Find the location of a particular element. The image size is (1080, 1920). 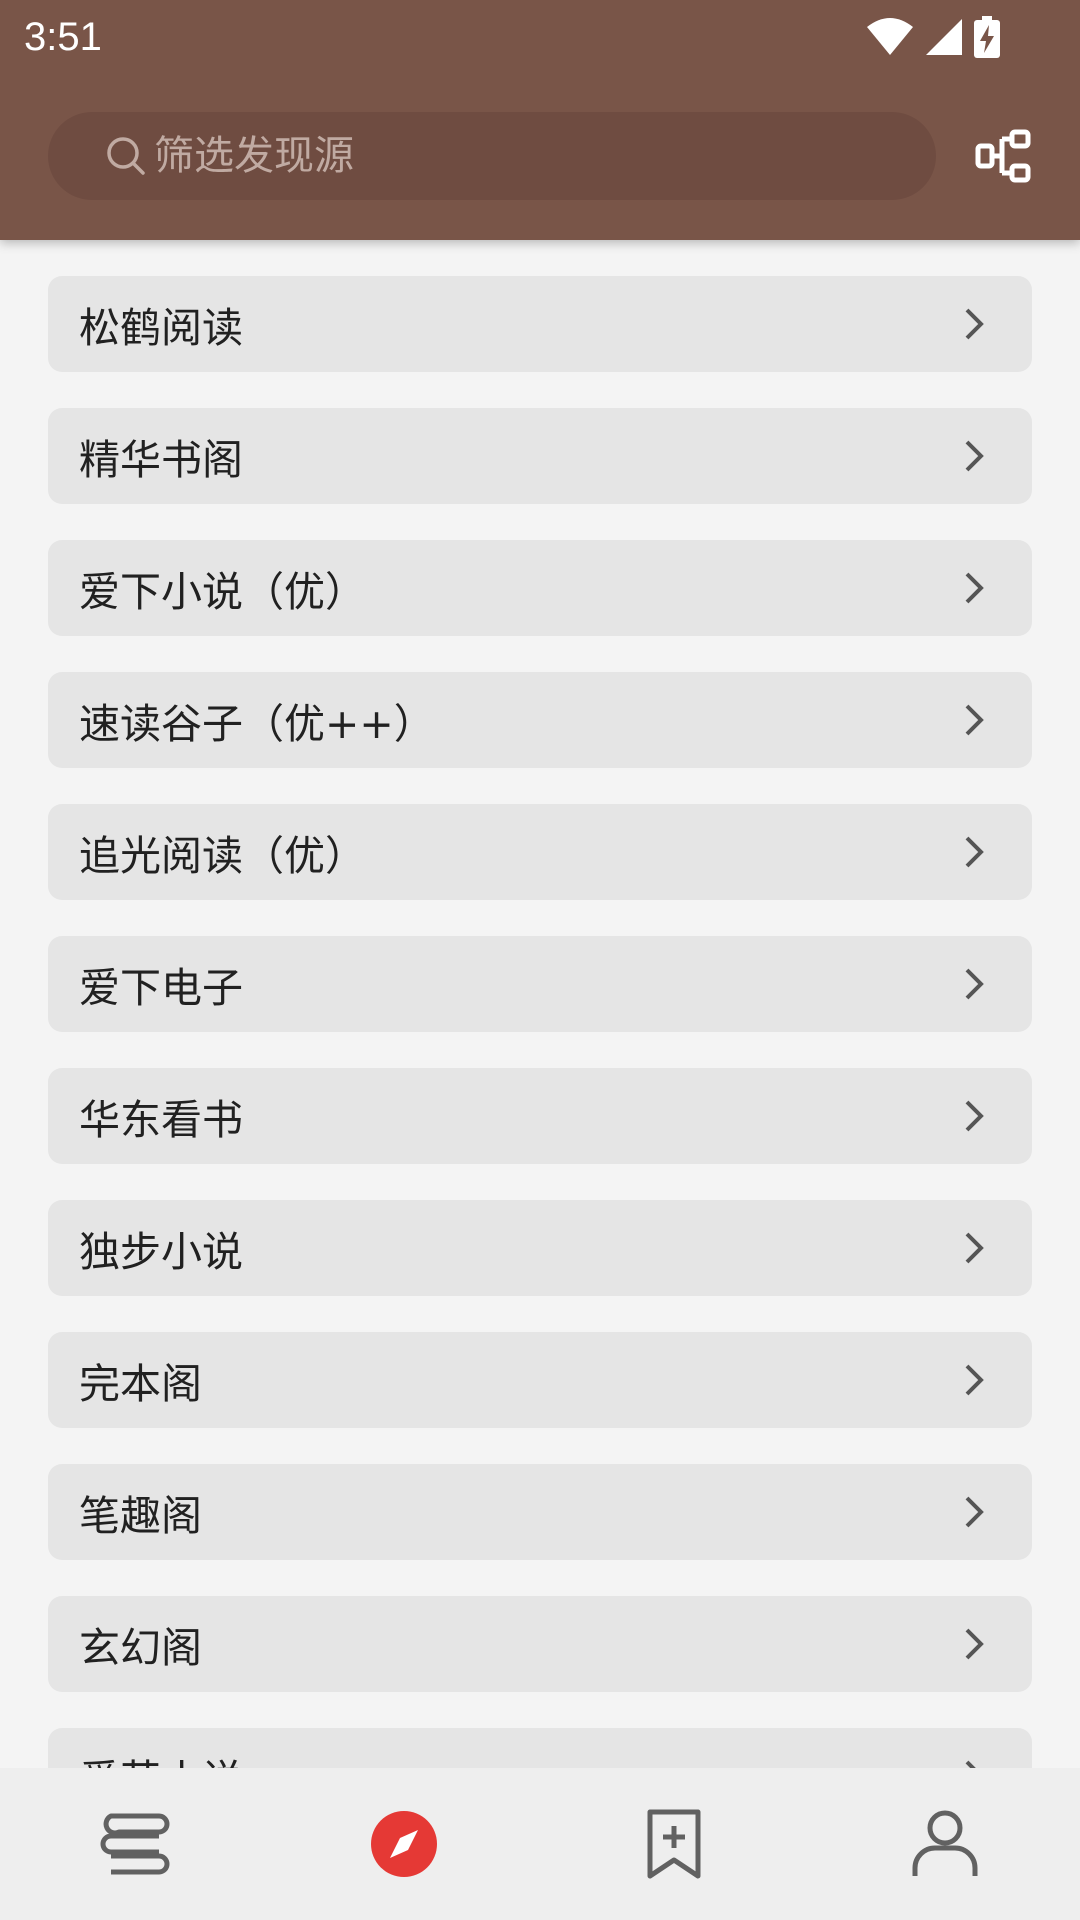

list-item-label: 速读谷子（优++） is located at coordinates (257, 724).